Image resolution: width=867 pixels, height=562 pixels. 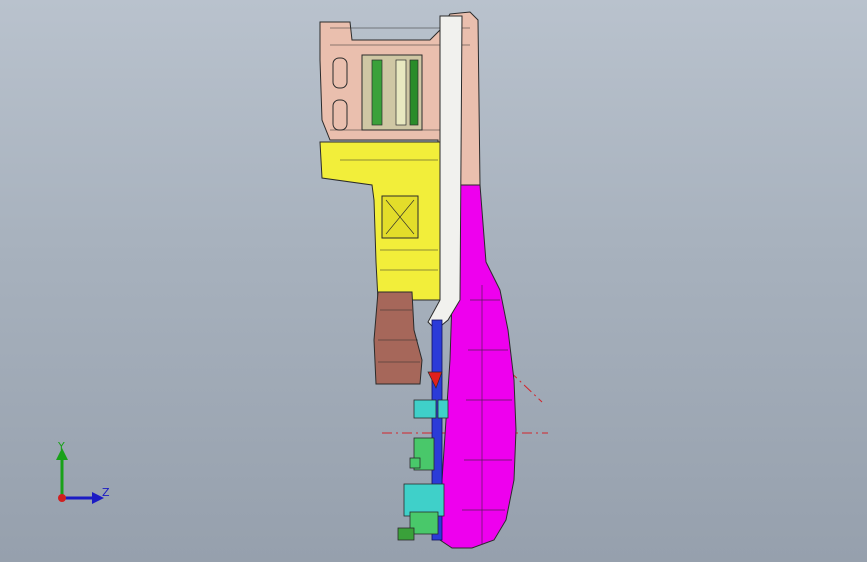 What do you see at coordinates (61, 446) in the screenshot?
I see `y-axis-label: Y` at bounding box center [61, 446].